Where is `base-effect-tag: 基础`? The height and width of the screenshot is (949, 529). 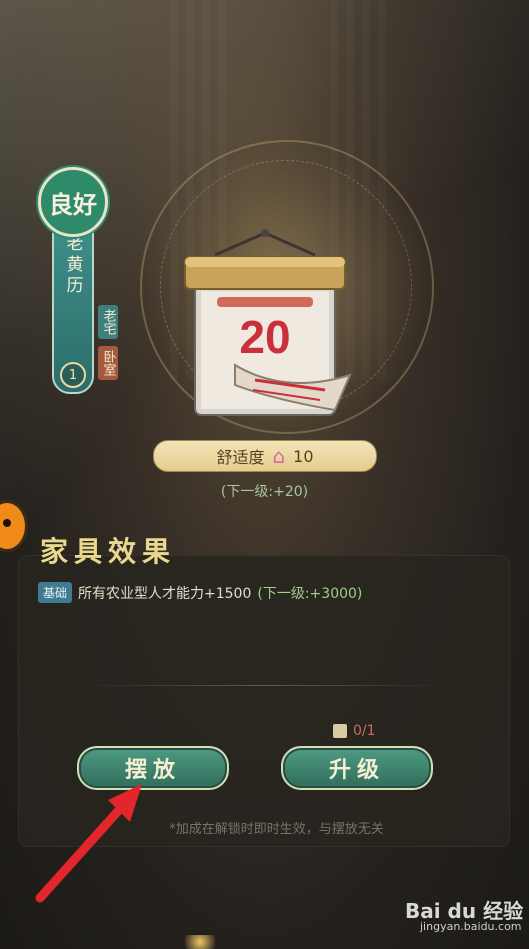 base-effect-tag: 基础 is located at coordinates (55, 592).